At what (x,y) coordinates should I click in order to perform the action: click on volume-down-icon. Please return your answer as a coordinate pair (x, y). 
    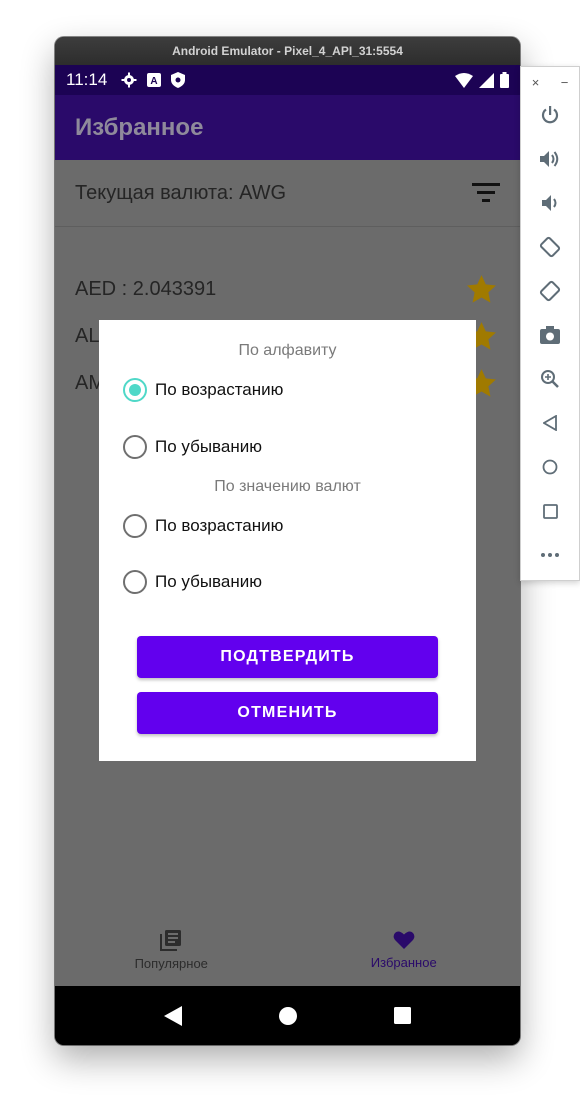
    Looking at the image, I should click on (549, 203).